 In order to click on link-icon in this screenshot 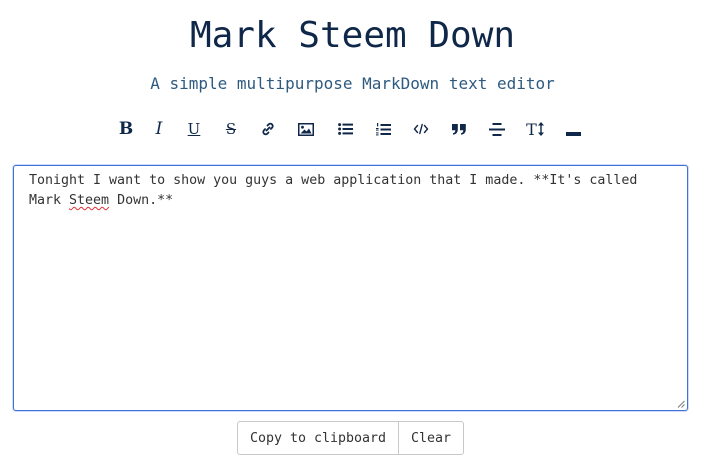, I will do `click(268, 129)`.